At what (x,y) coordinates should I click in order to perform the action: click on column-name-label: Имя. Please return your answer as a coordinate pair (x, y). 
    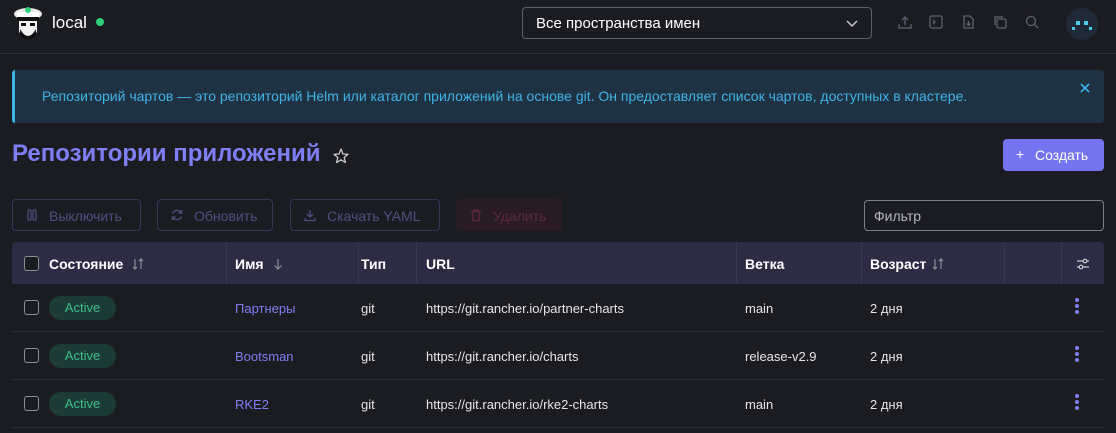
    Looking at the image, I should click on (249, 264).